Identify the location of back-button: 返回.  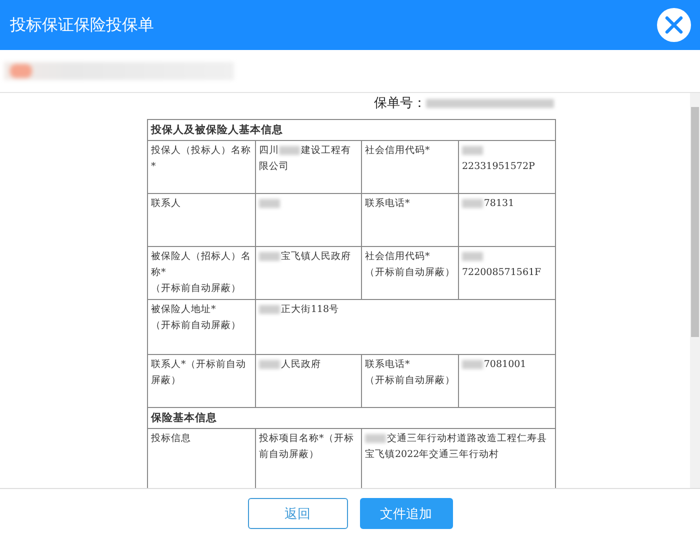
(298, 513).